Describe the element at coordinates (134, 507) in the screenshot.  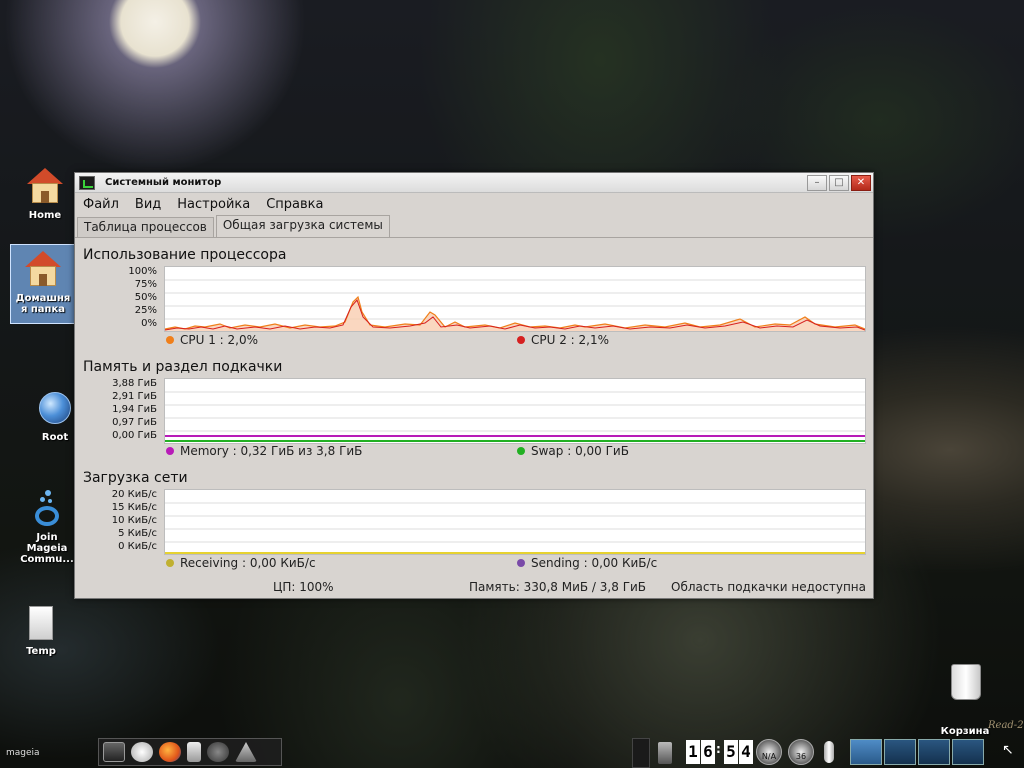
I see `network-ytick: 15 КиБ/с` at that location.